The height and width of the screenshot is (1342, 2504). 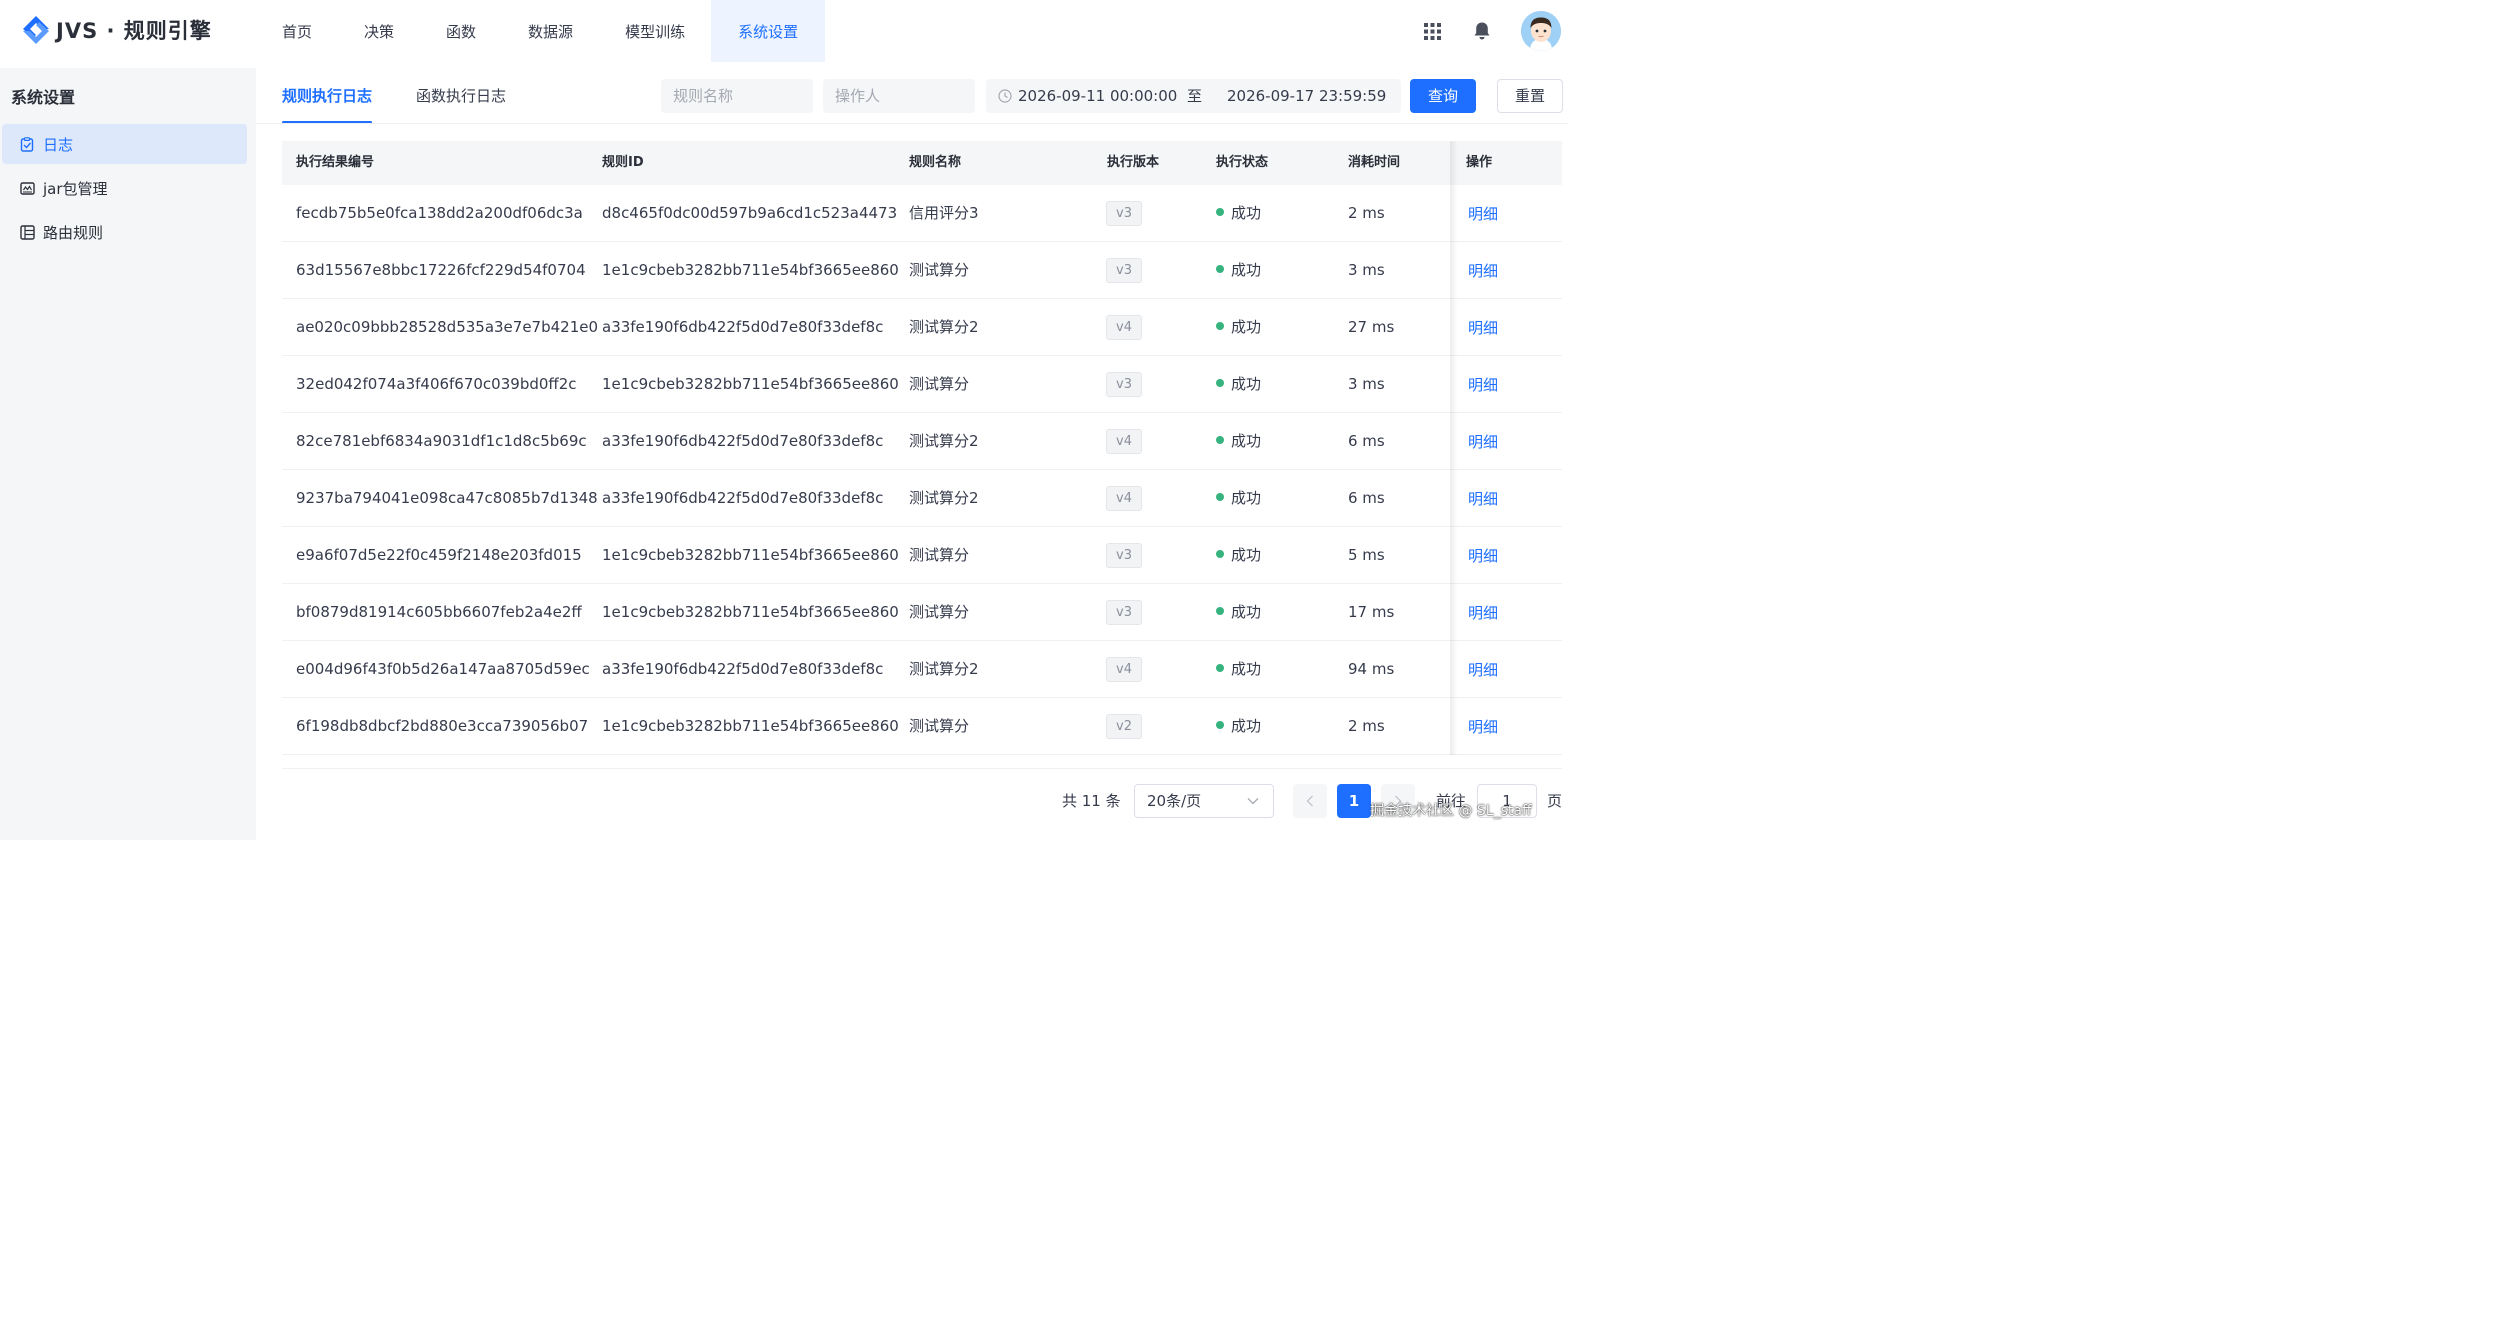 I want to click on column-header-cost: 消耗时间, so click(x=1374, y=162).